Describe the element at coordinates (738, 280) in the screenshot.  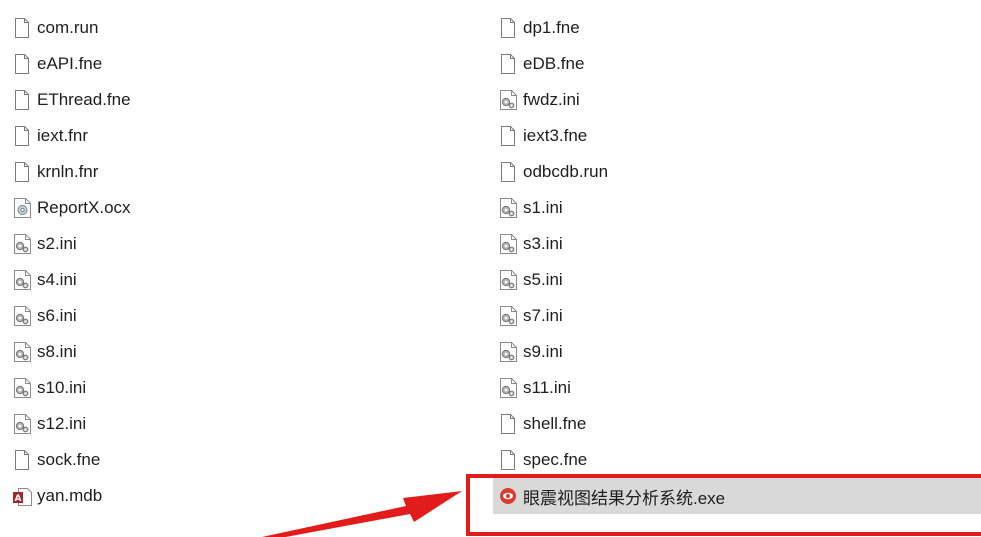
I see `file-item: s5.ini` at that location.